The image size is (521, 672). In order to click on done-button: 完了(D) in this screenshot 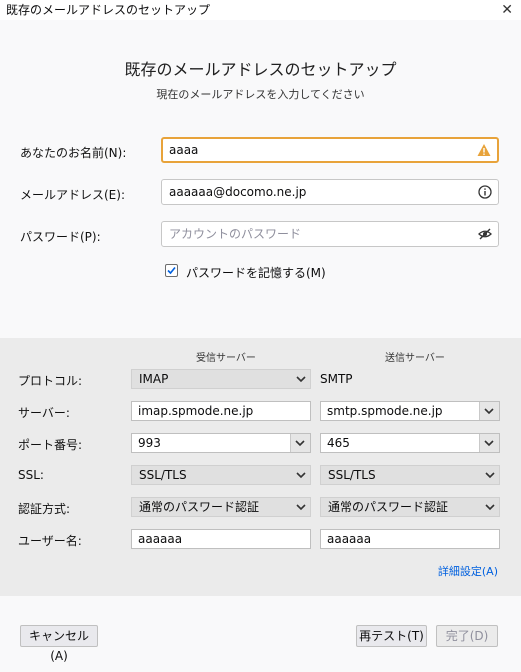, I will do `click(467, 636)`.